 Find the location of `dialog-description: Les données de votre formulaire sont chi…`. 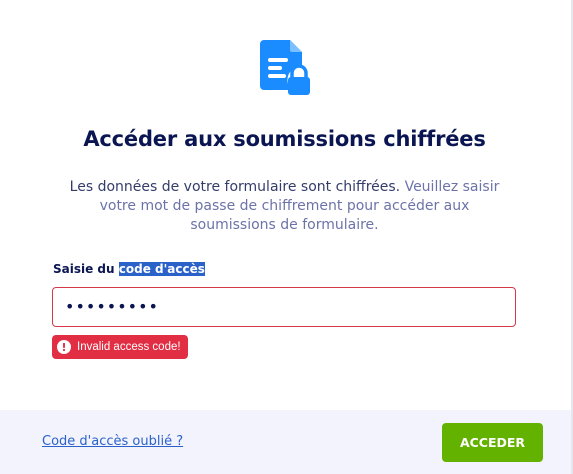

dialog-description: Les données de votre formulaire sont chi… is located at coordinates (284, 206).